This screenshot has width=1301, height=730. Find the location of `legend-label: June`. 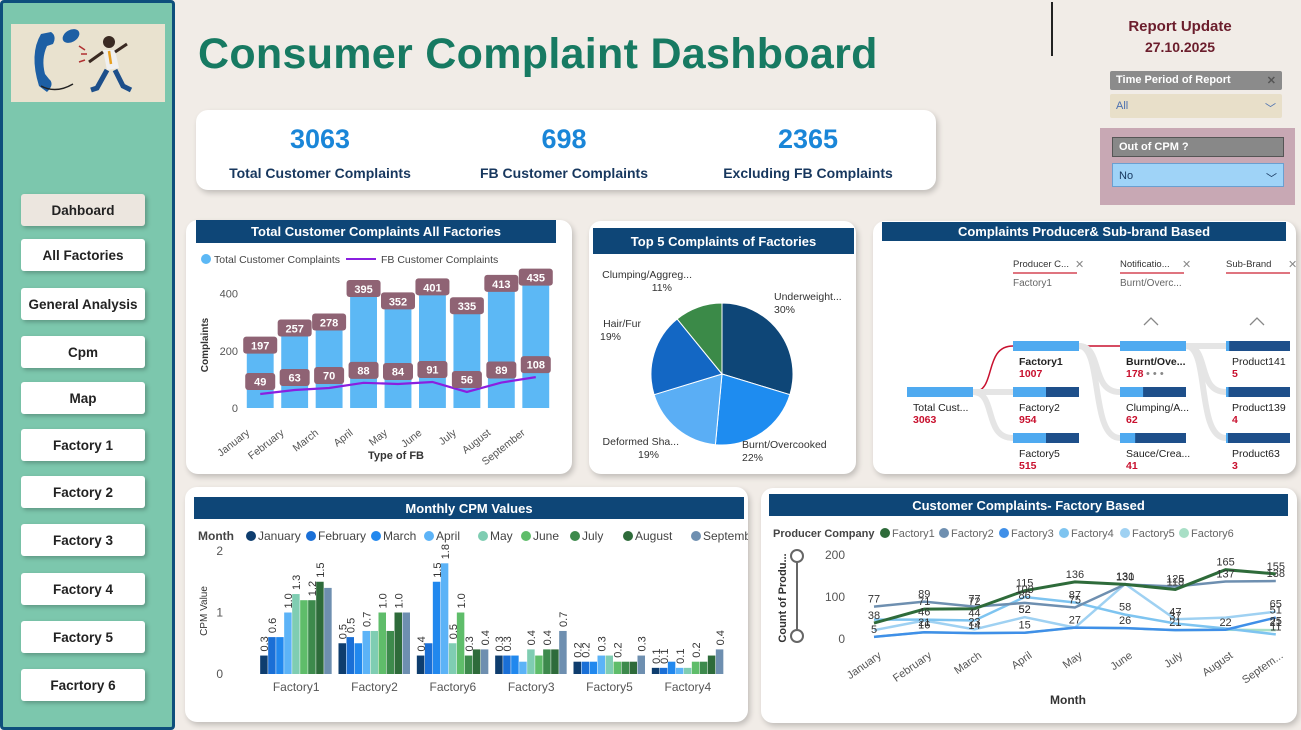

legend-label: June is located at coordinates (546, 536).